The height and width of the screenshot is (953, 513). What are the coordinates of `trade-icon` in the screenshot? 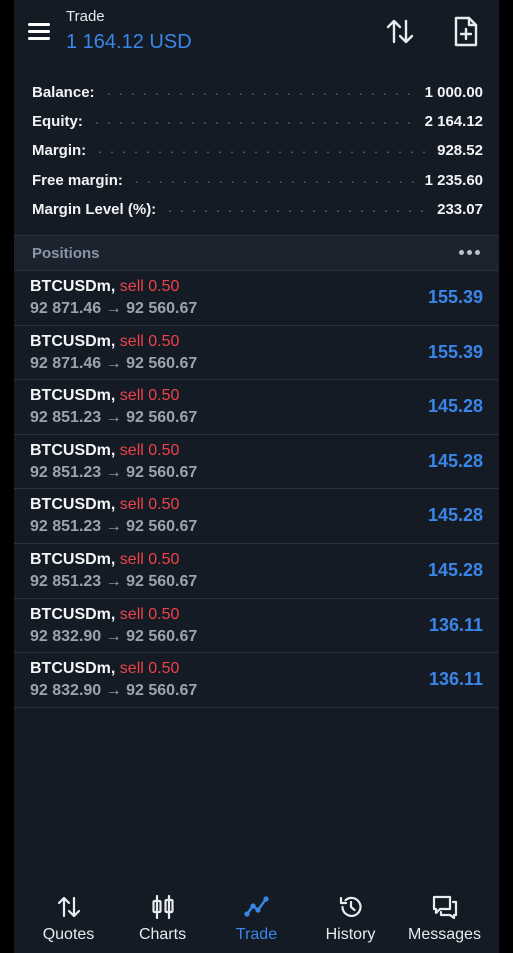 It's located at (256, 906).